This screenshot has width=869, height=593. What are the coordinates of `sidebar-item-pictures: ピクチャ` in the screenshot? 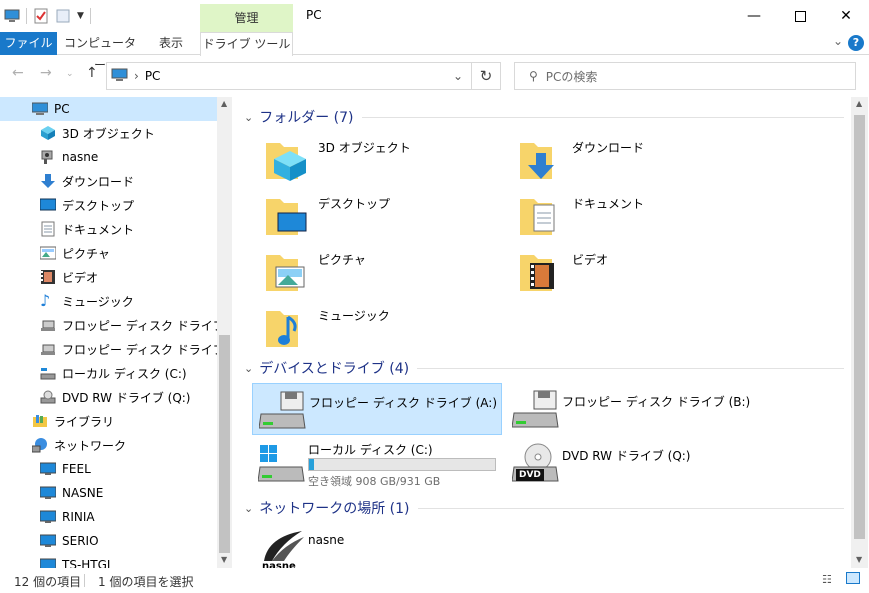 It's located at (108, 253).